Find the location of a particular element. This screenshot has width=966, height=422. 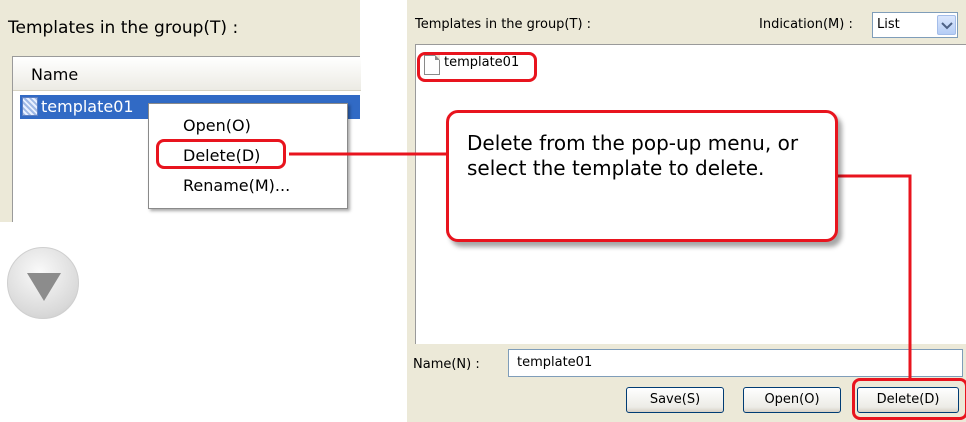

left-panel-header: Templates in the group(T) : is located at coordinates (123, 28).